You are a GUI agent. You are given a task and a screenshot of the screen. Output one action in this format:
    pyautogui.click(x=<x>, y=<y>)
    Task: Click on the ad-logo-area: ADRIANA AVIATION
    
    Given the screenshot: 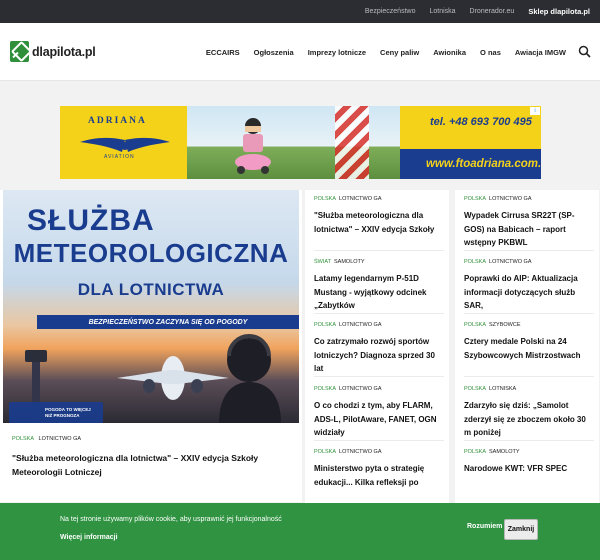 What is the action you would take?
    pyautogui.click(x=130, y=142)
    